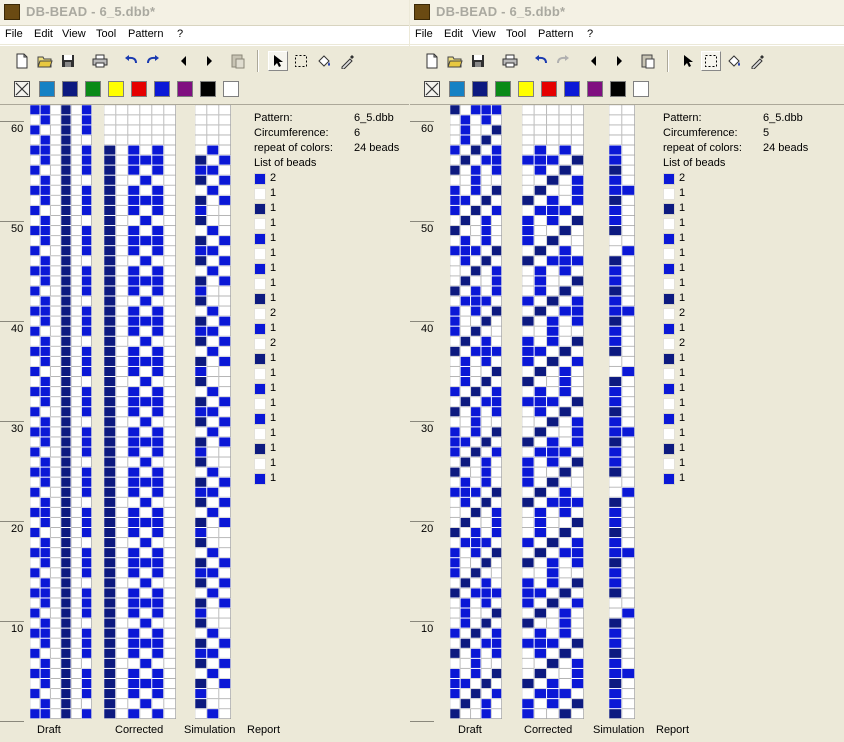  What do you see at coordinates (260, 419) in the screenshot?
I see `bead-color-swatch` at bounding box center [260, 419].